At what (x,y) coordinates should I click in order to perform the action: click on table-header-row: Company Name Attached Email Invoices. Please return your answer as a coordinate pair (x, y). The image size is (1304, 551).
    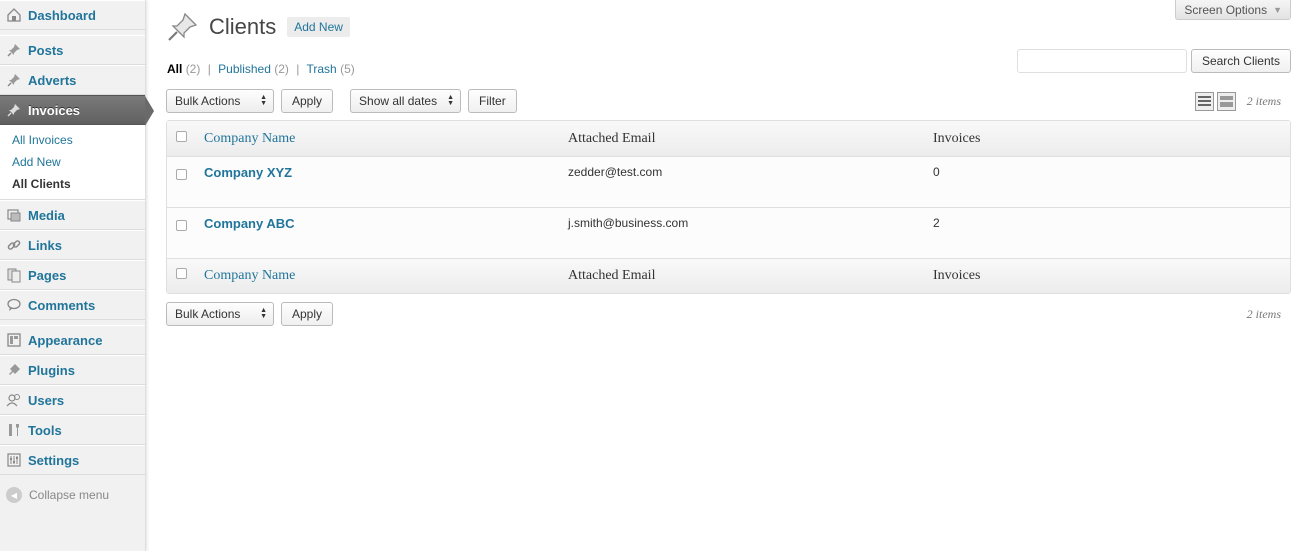
    Looking at the image, I should click on (728, 138).